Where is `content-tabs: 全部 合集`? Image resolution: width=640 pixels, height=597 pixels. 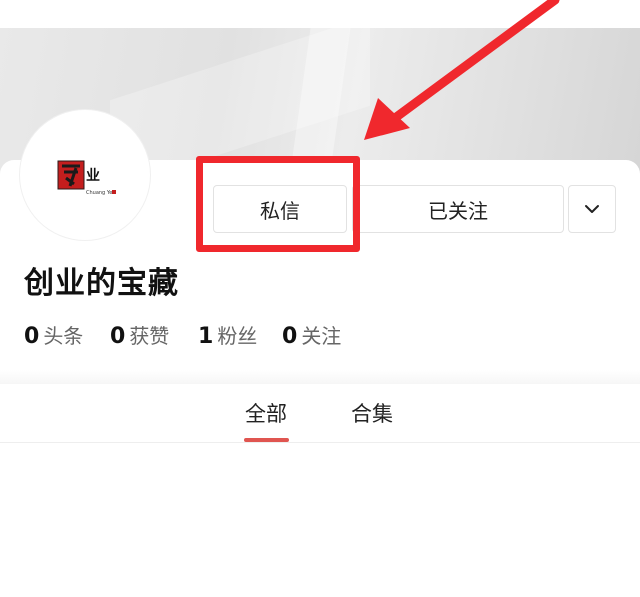
content-tabs: 全部 合集 is located at coordinates (320, 413).